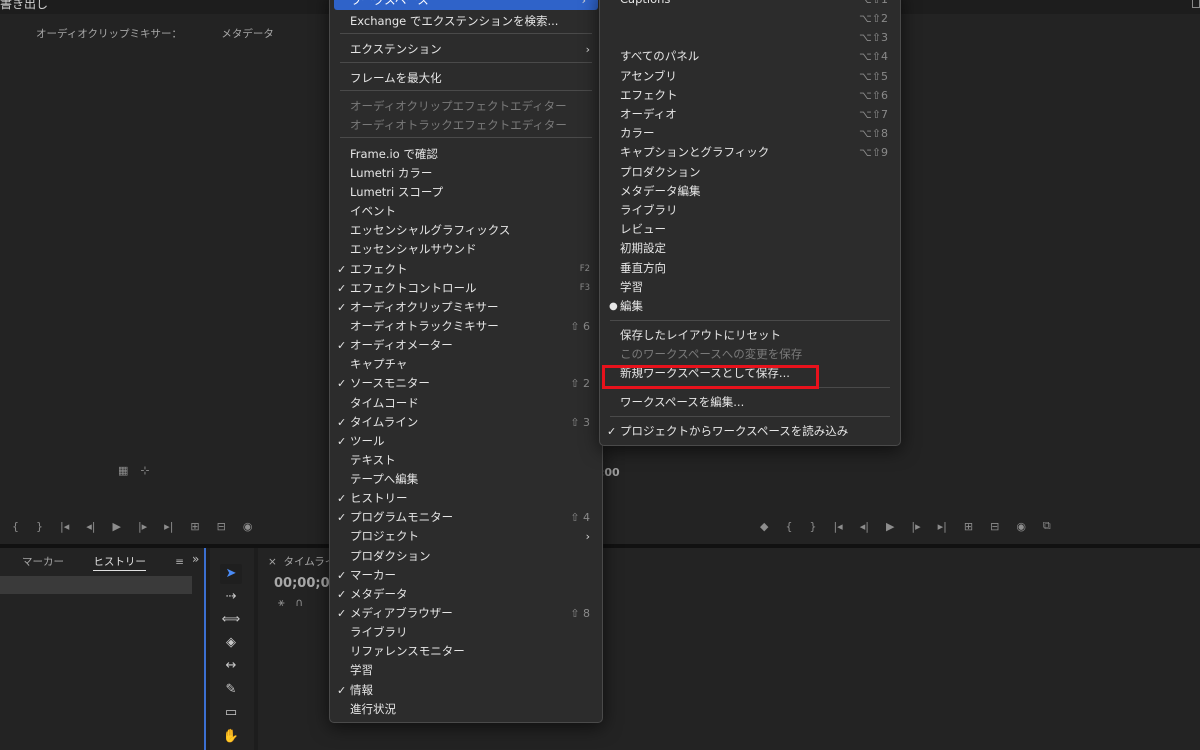 The height and width of the screenshot is (750, 1200). I want to click on tab-history: ヒストリー, so click(119, 563).